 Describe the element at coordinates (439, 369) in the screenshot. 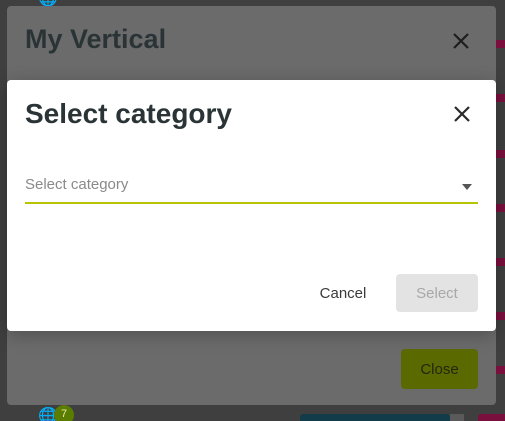

I see `outer-close-button: Close` at that location.